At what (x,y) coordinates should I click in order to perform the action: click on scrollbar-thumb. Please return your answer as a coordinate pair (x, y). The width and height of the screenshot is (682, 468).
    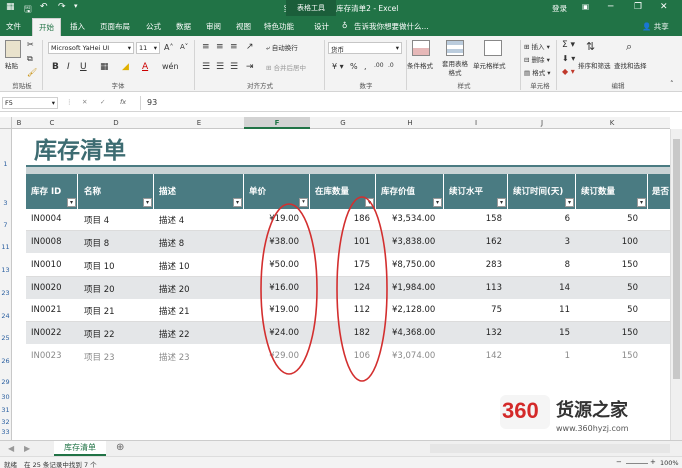
    Looking at the image, I should click on (676, 259).